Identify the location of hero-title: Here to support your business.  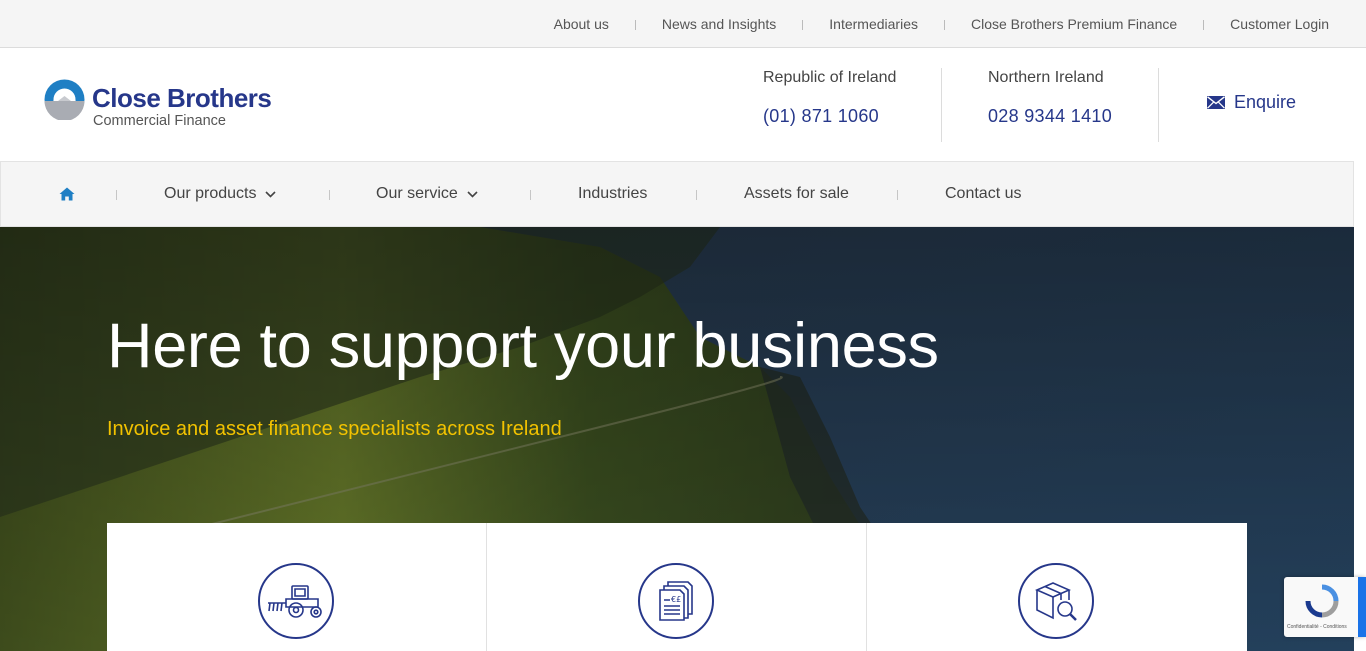
(523, 346).